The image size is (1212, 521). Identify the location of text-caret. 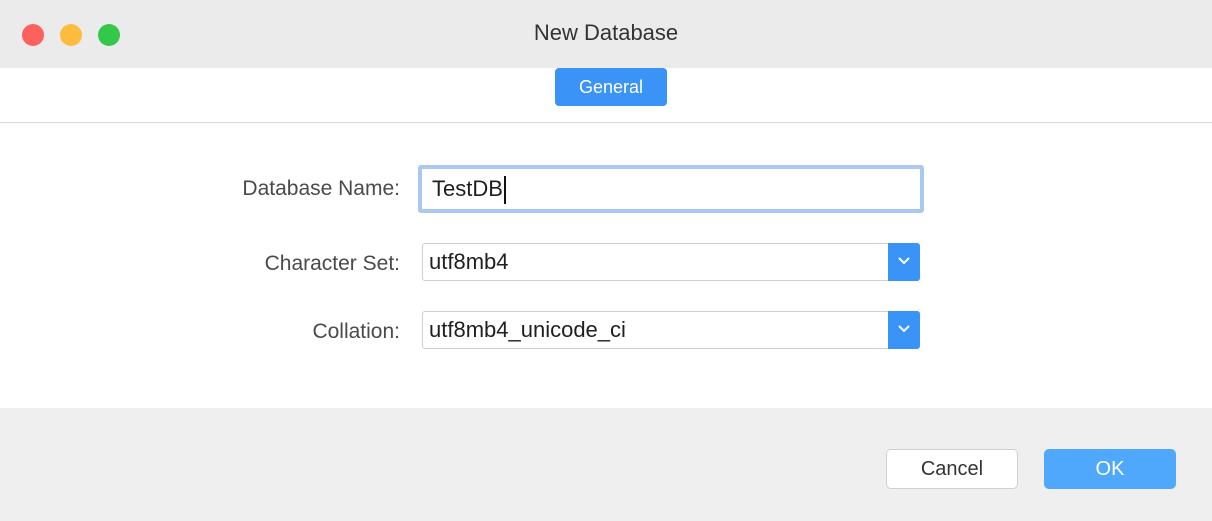
(504, 190).